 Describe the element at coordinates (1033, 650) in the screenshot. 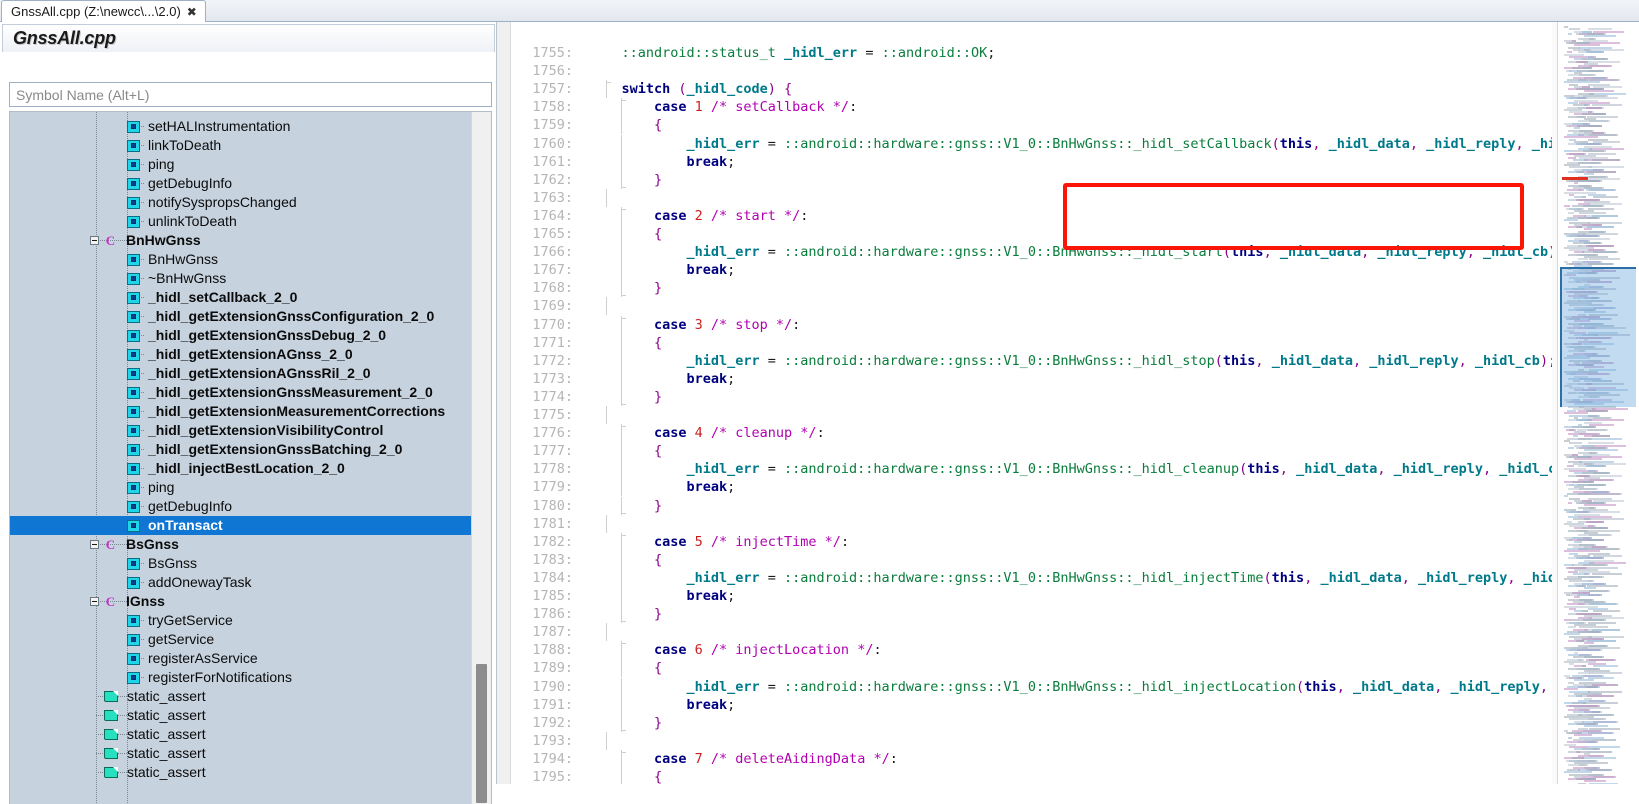

I see `code-line: 1788: case 6 /* injectLocation */:` at that location.